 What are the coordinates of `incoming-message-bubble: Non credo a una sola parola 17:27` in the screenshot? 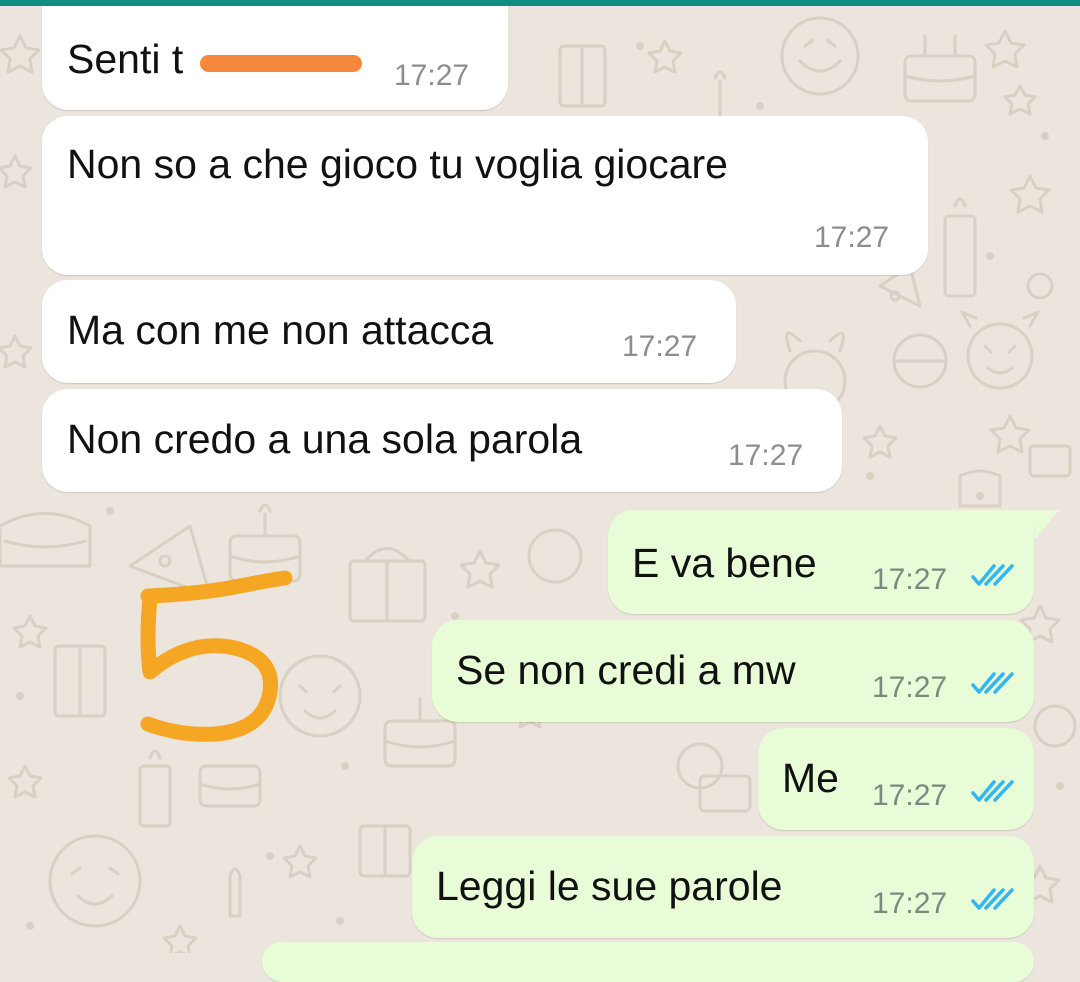 It's located at (442, 440).